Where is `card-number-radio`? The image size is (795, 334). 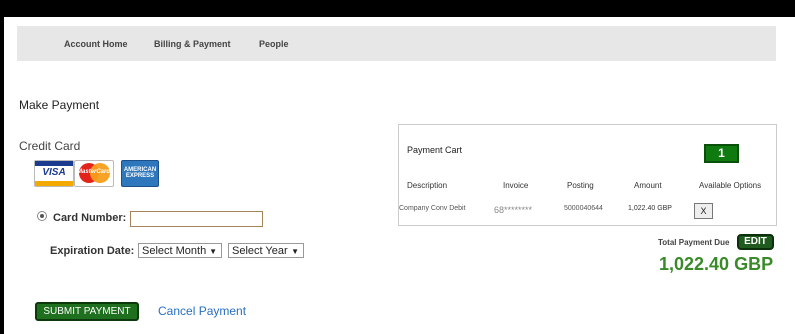
card-number-radio is located at coordinates (42, 216).